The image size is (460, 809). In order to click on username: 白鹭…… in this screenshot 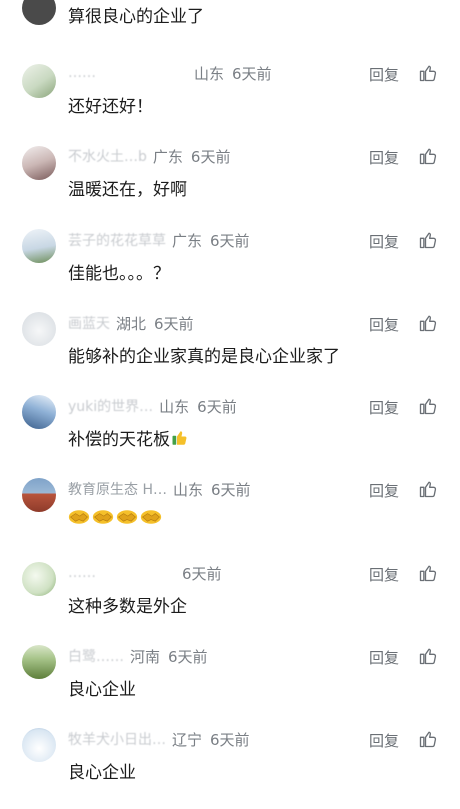, I will do `click(96, 656)`.